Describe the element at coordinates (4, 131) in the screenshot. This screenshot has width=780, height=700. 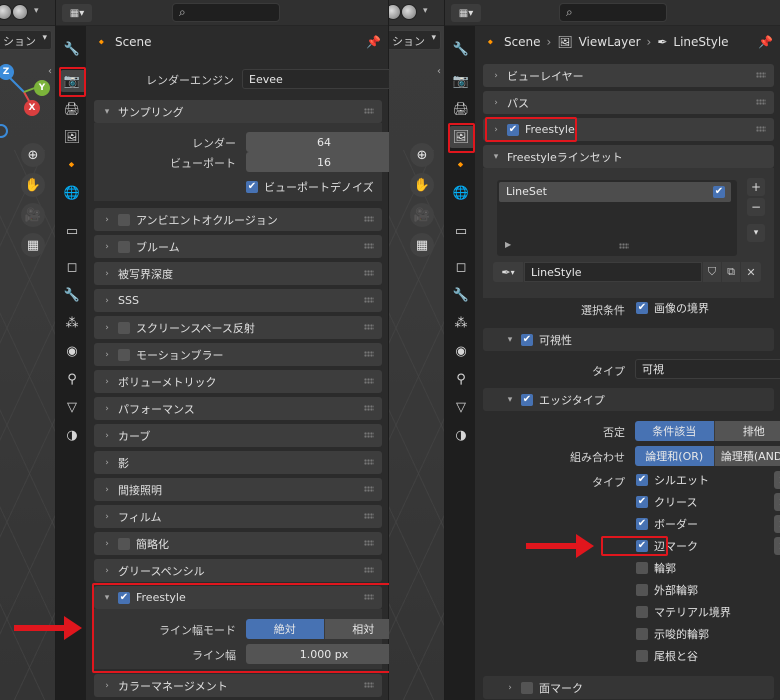
I see `gizmo-neg-axis` at that location.